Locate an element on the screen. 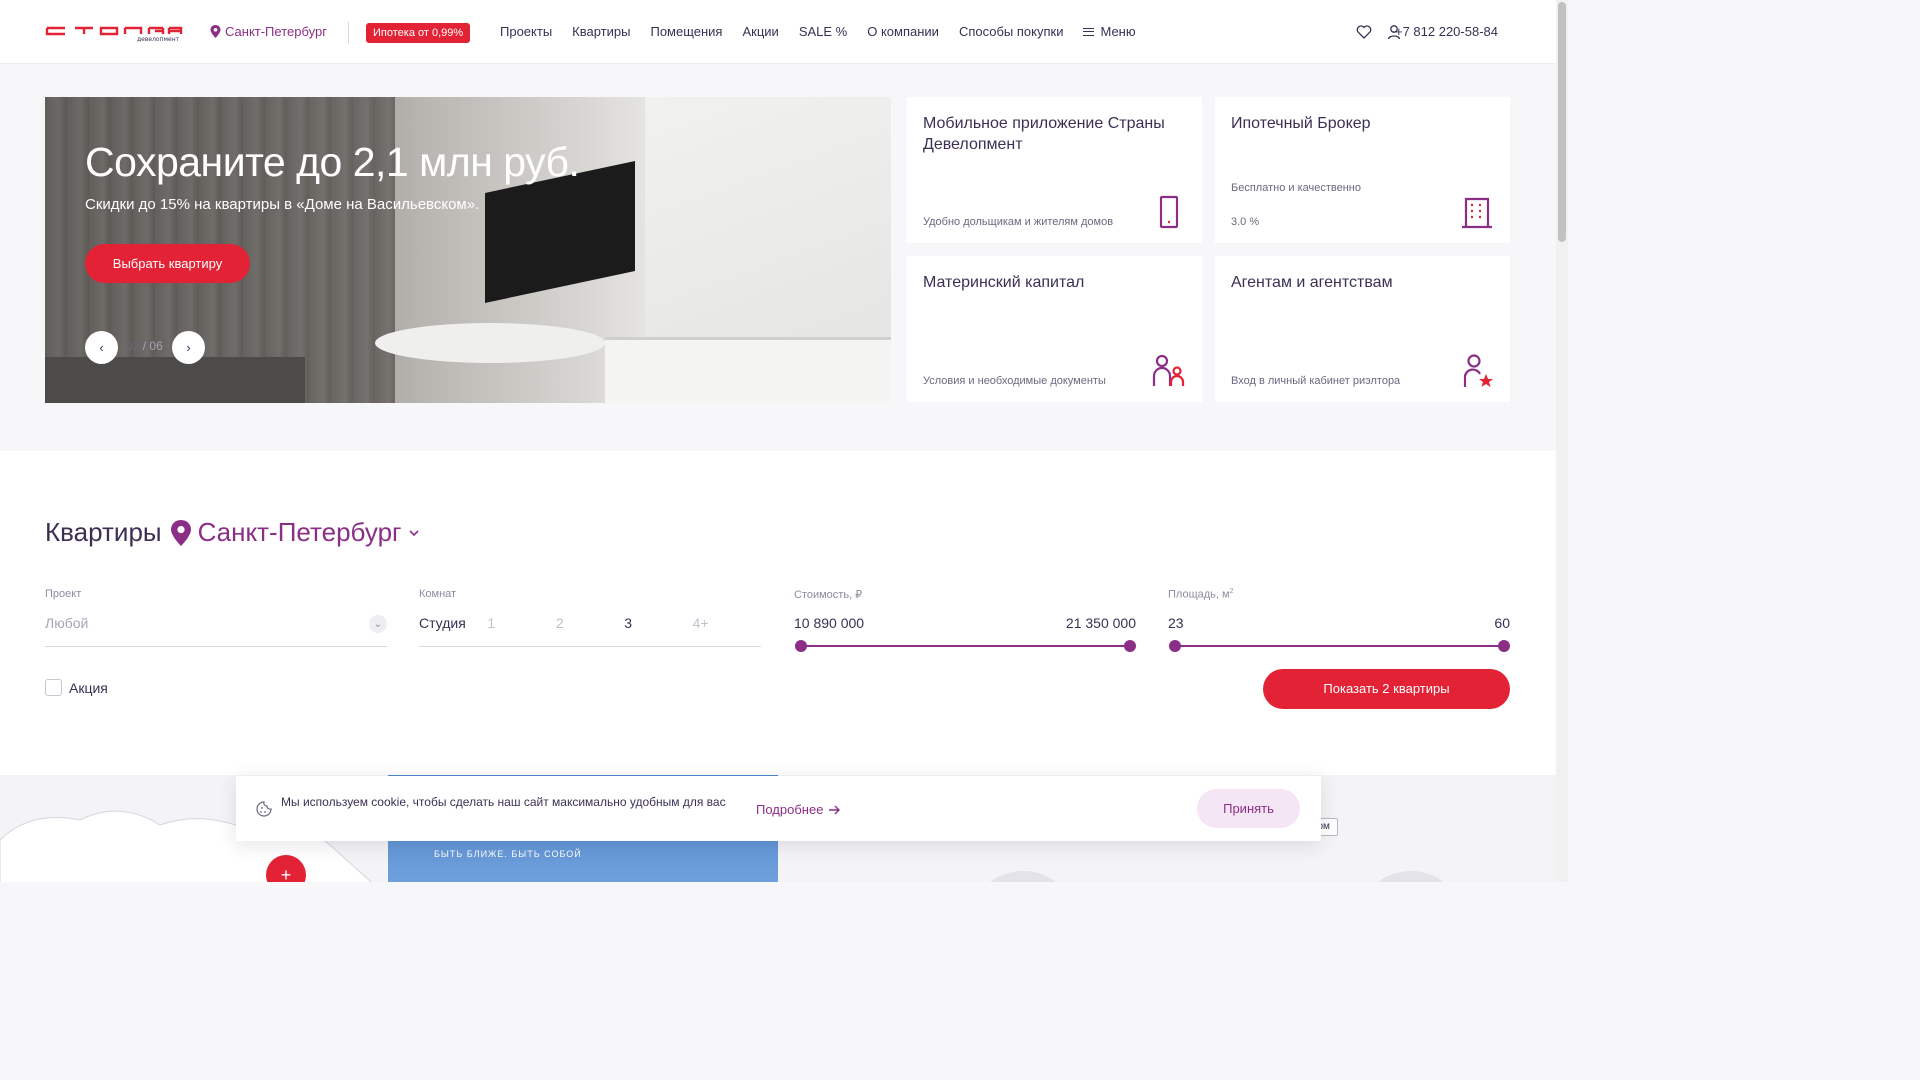  hero-title: Сохраните до 2,1 млн руб. is located at coordinates (332, 162).